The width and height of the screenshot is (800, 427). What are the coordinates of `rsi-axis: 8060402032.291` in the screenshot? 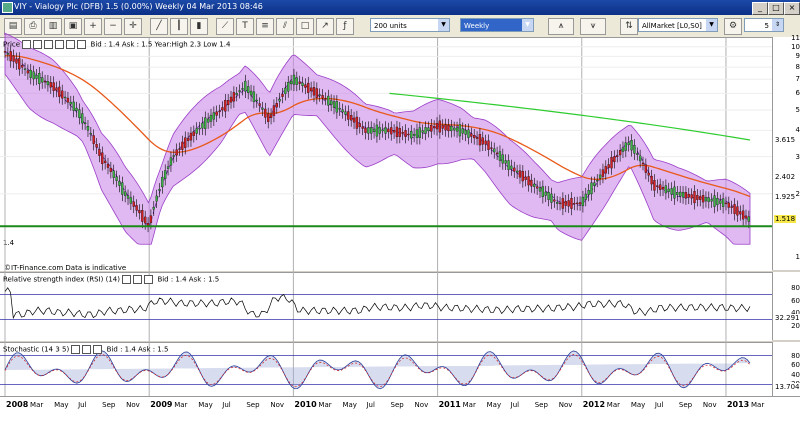 It's located at (786, 306).